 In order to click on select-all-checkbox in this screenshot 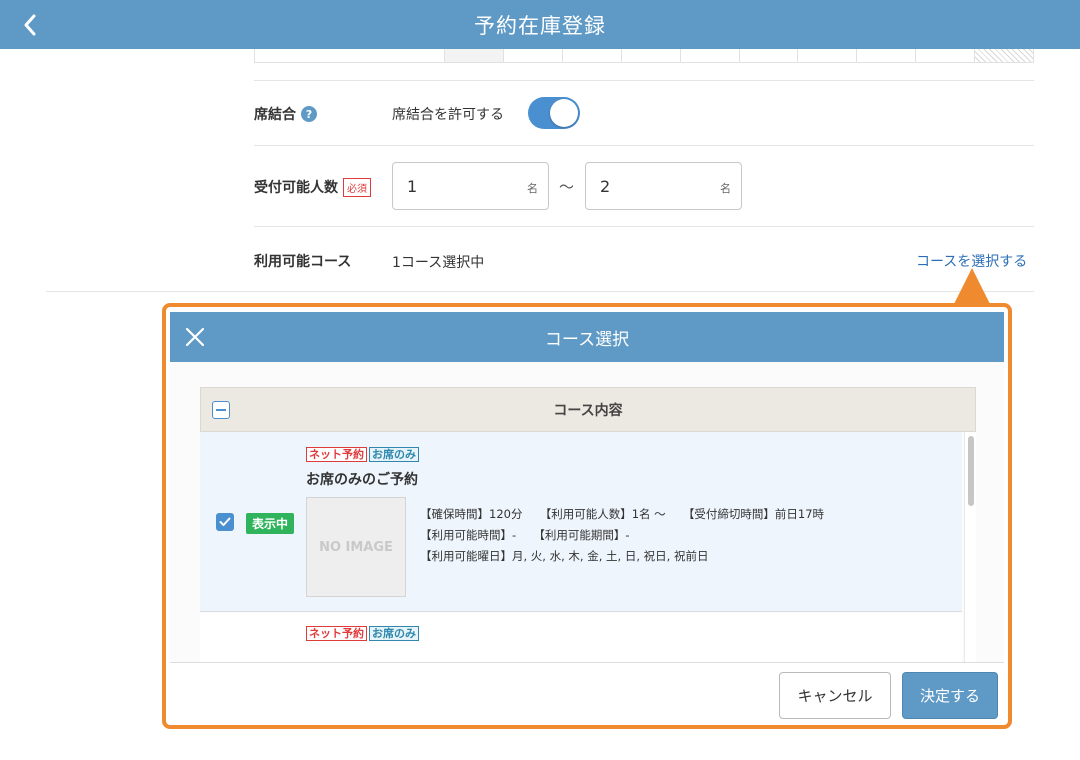, I will do `click(221, 410)`.